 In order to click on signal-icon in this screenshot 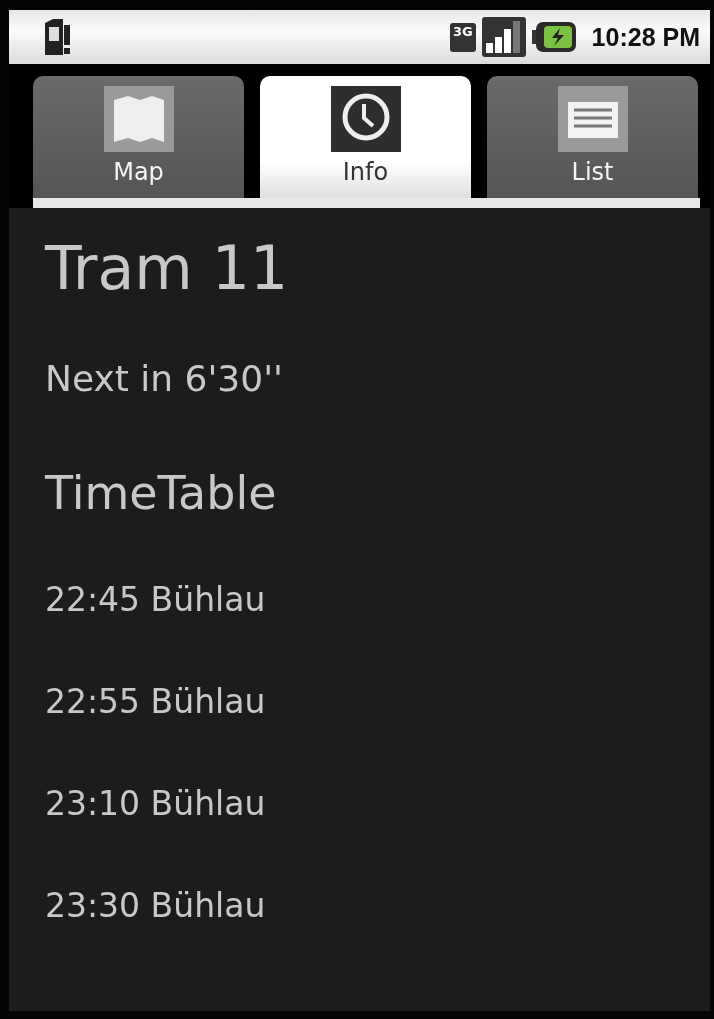, I will do `click(503, 37)`.